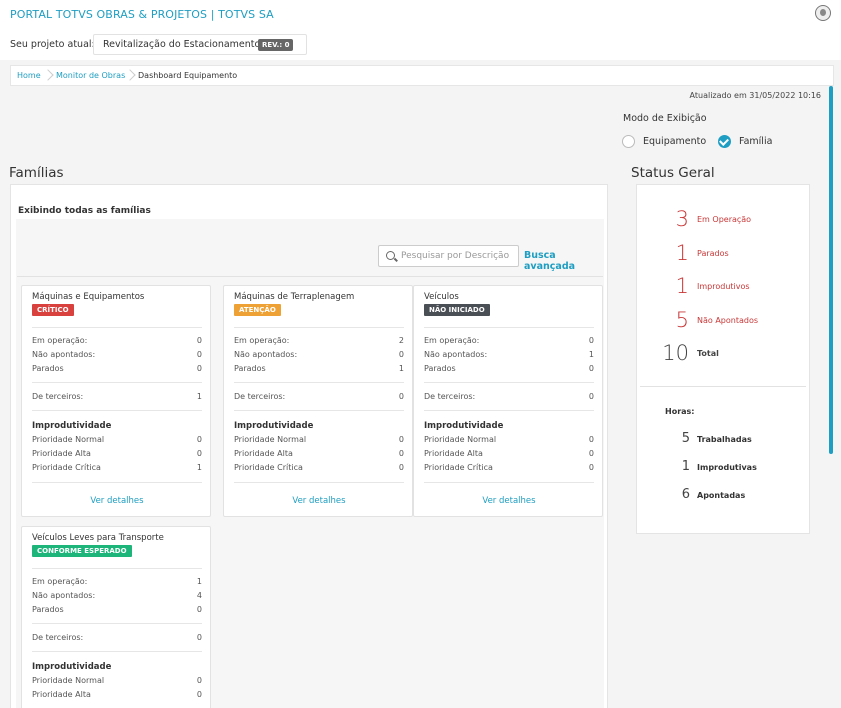  I want to click on stat-value: 10, so click(675, 353).